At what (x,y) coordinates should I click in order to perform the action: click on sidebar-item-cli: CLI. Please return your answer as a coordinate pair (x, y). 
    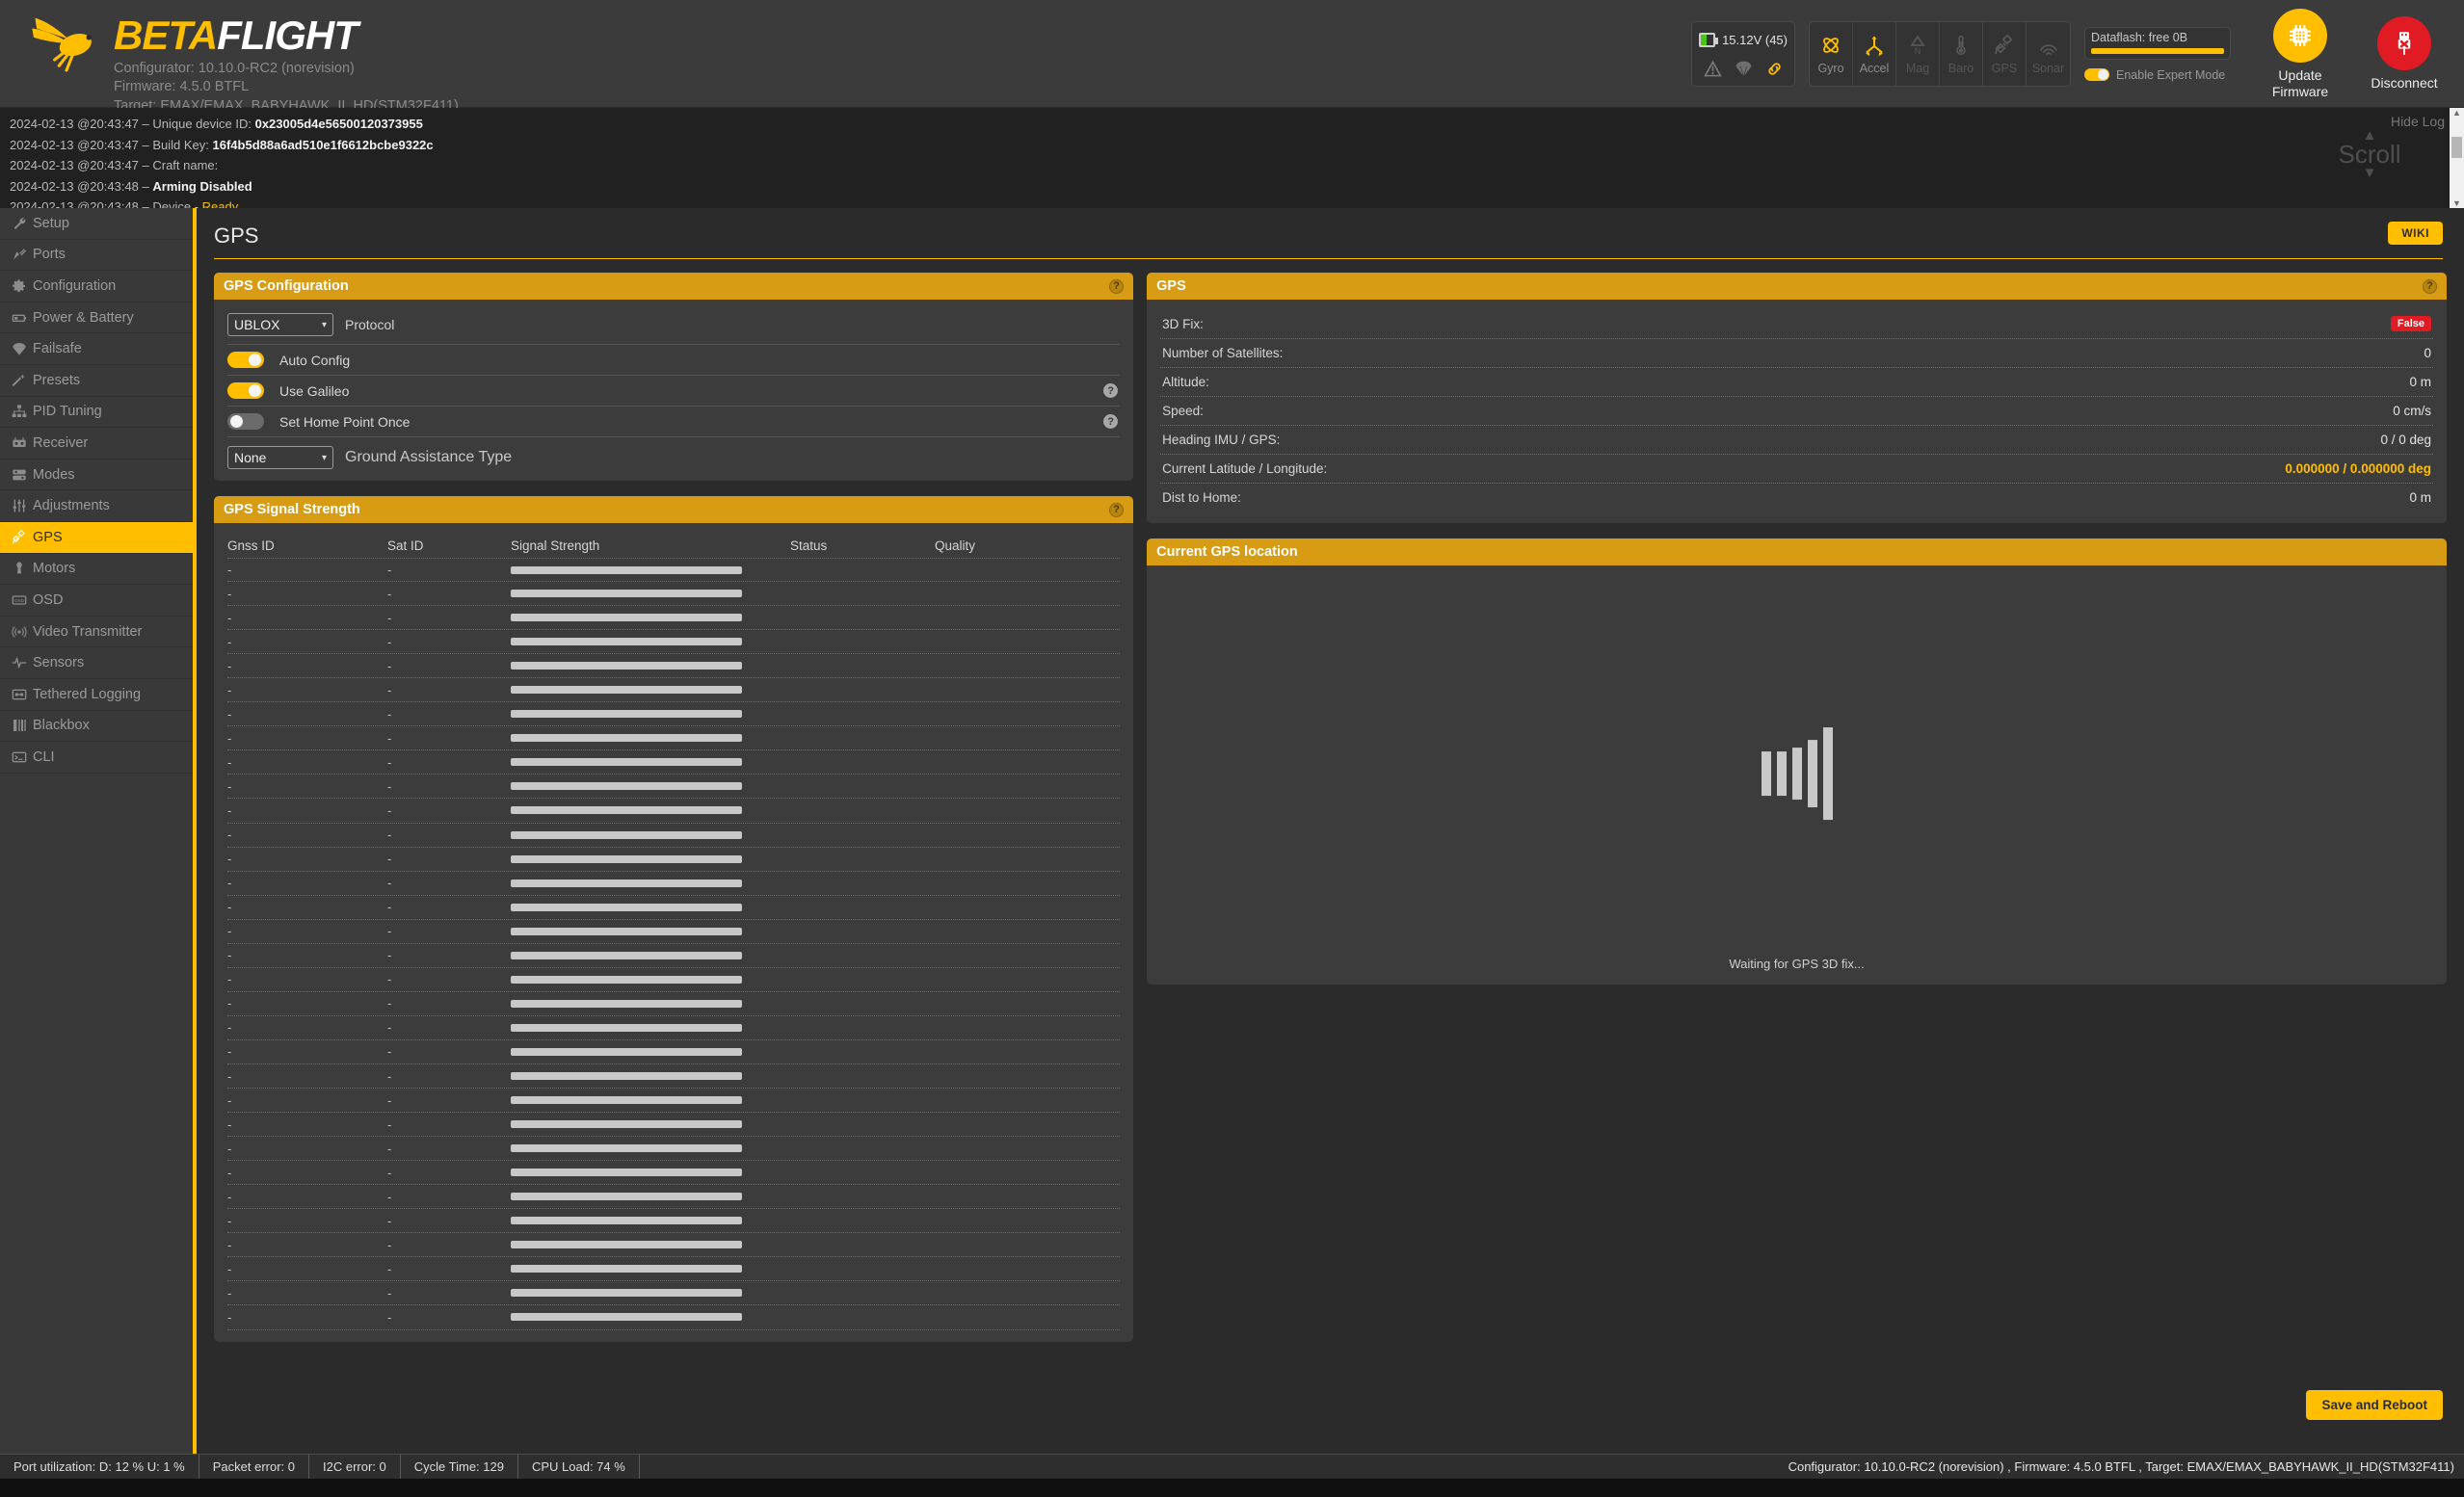
    Looking at the image, I should click on (96, 758).